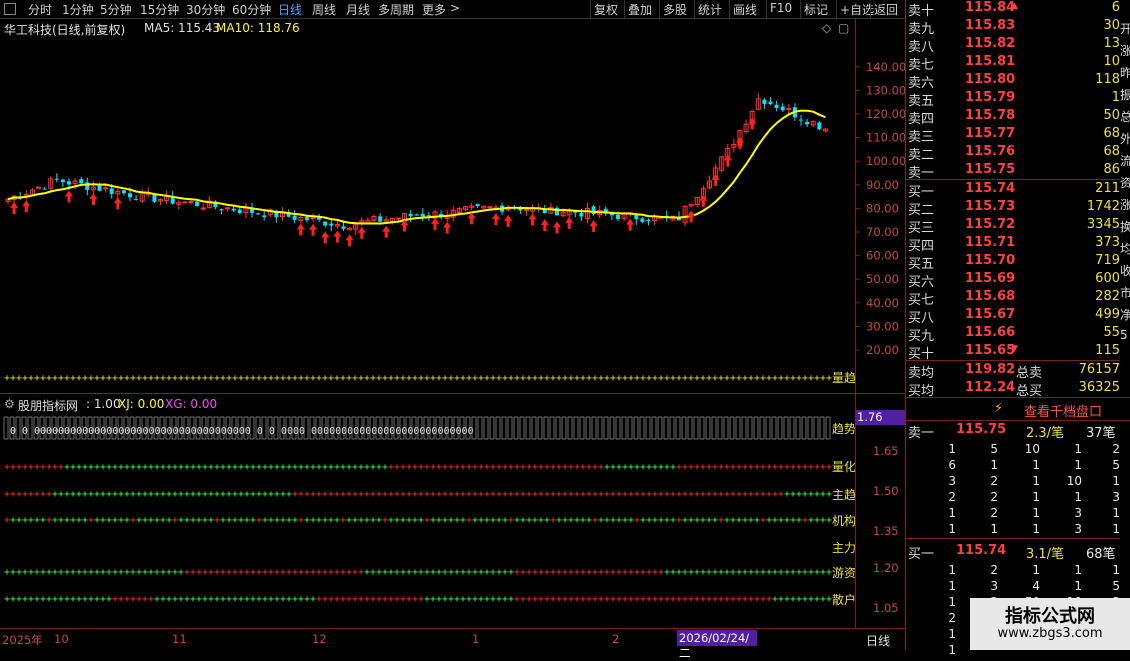 The image size is (1130, 661). Describe the element at coordinates (1013, 244) in the screenshot. I see `bid-level-4: 买四 115.71 373` at that location.